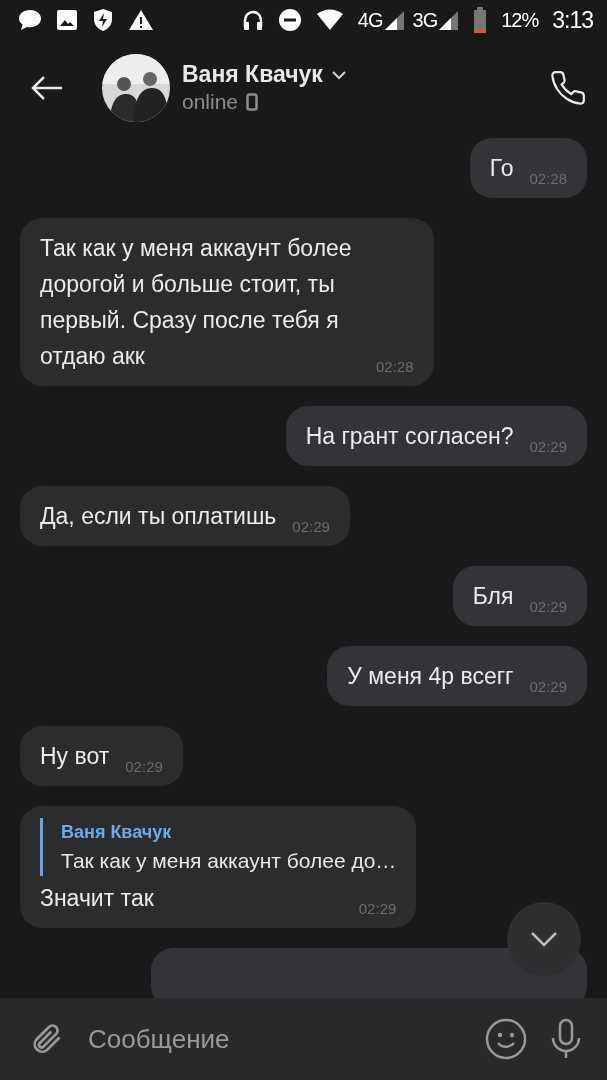 This screenshot has width=607, height=1080. What do you see at coordinates (252, 20) in the screenshot?
I see `headphones-icon` at bounding box center [252, 20].